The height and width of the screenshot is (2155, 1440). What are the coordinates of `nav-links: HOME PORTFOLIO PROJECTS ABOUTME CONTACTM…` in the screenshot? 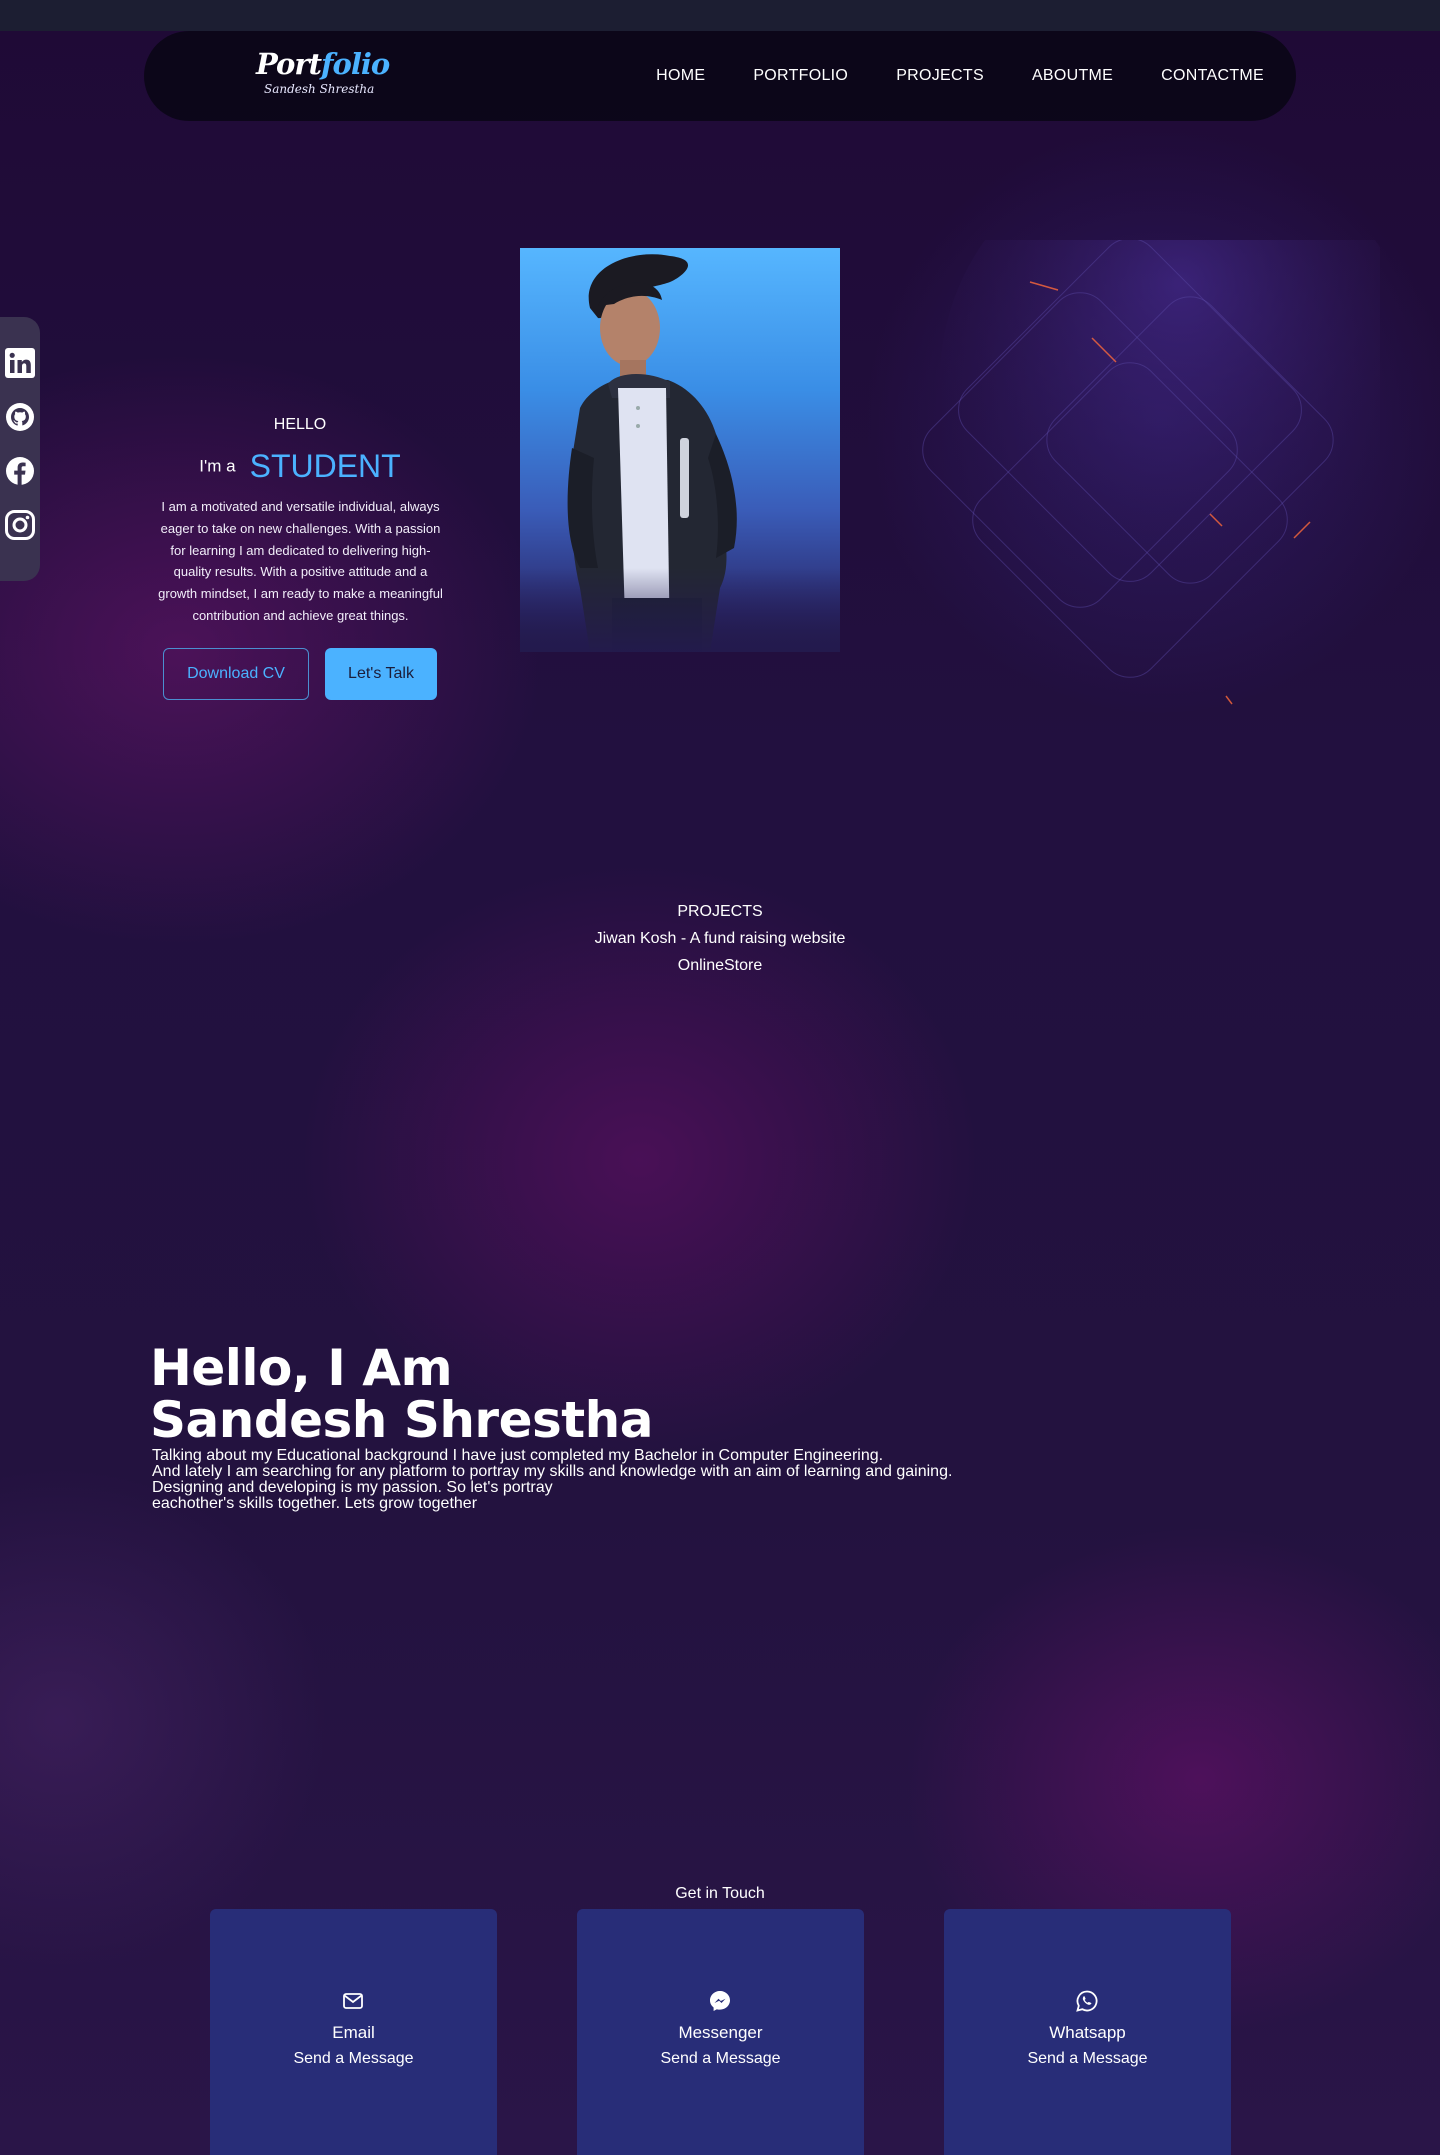 It's located at (936, 76).